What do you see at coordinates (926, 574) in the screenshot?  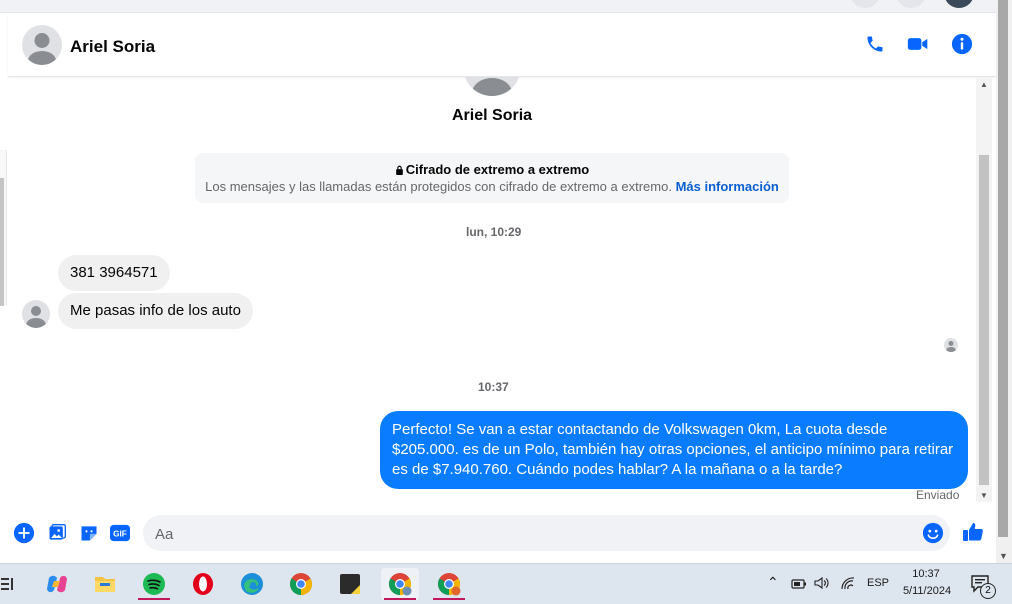 I see `clock-time: 10:37` at bounding box center [926, 574].